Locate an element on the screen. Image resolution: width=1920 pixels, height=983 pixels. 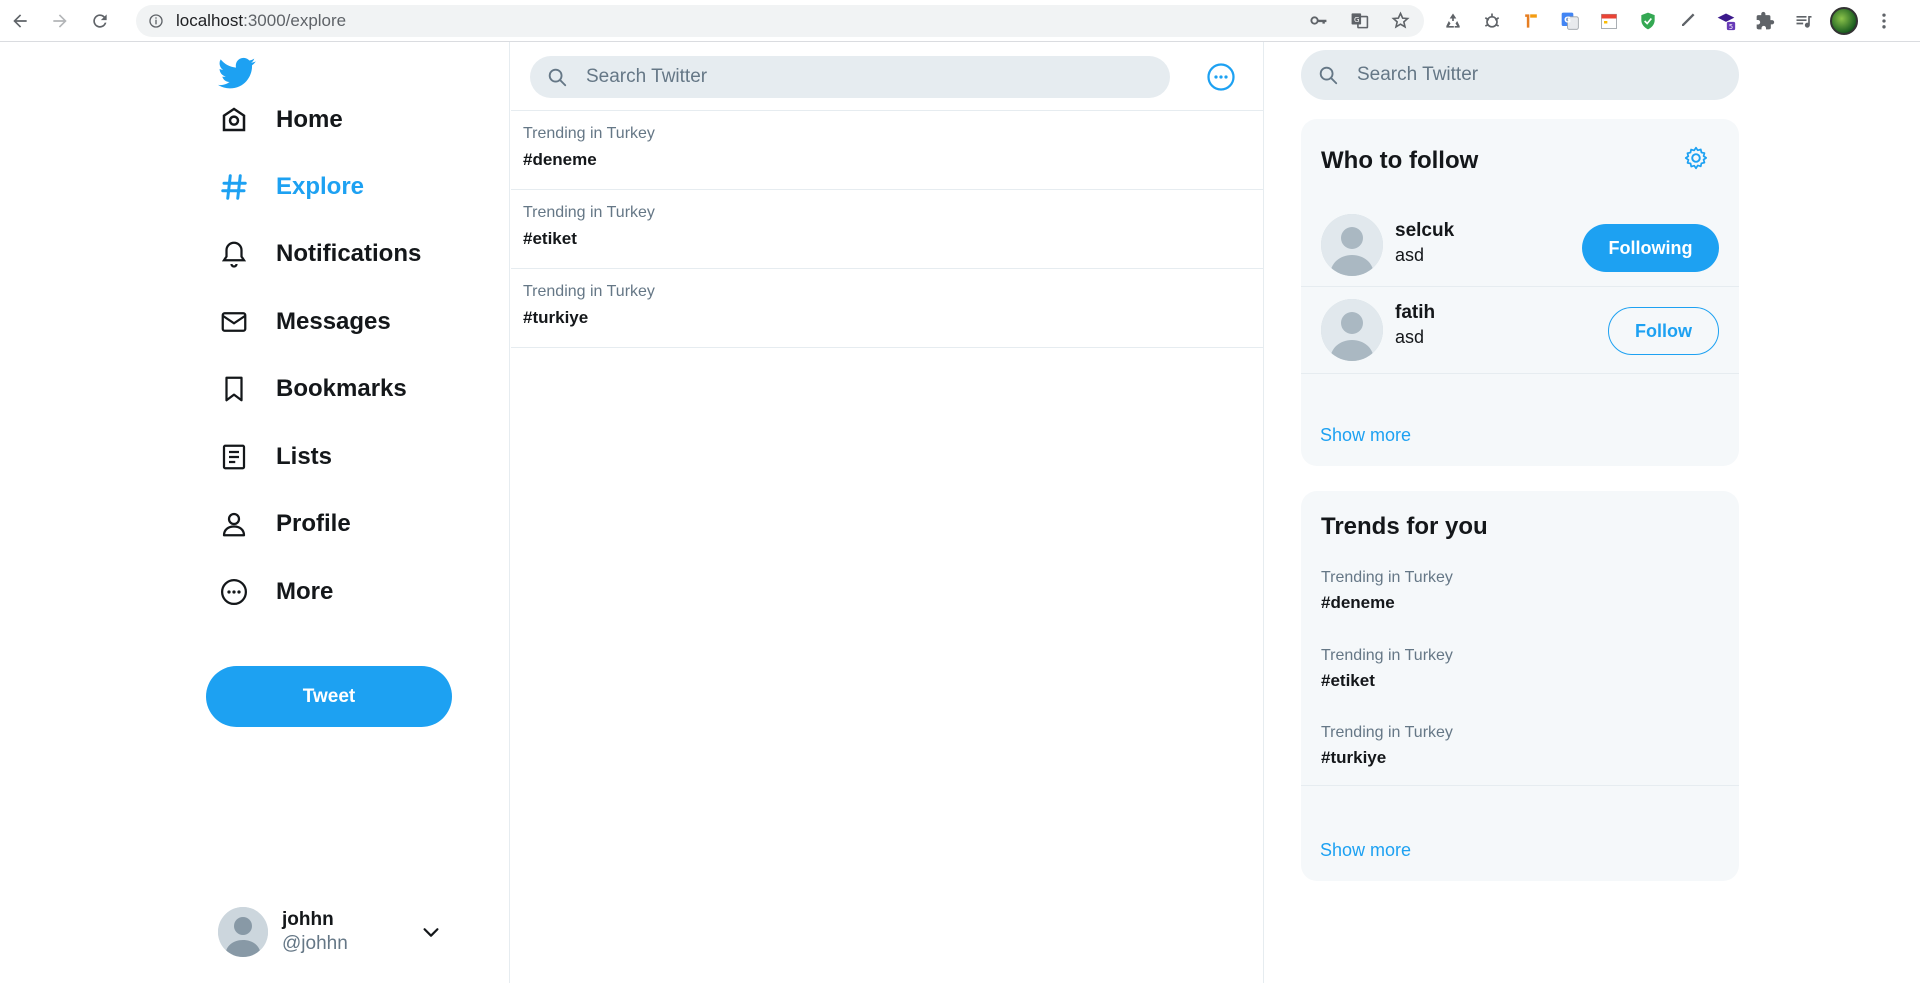
more-options-icon is located at coordinates (1221, 77).